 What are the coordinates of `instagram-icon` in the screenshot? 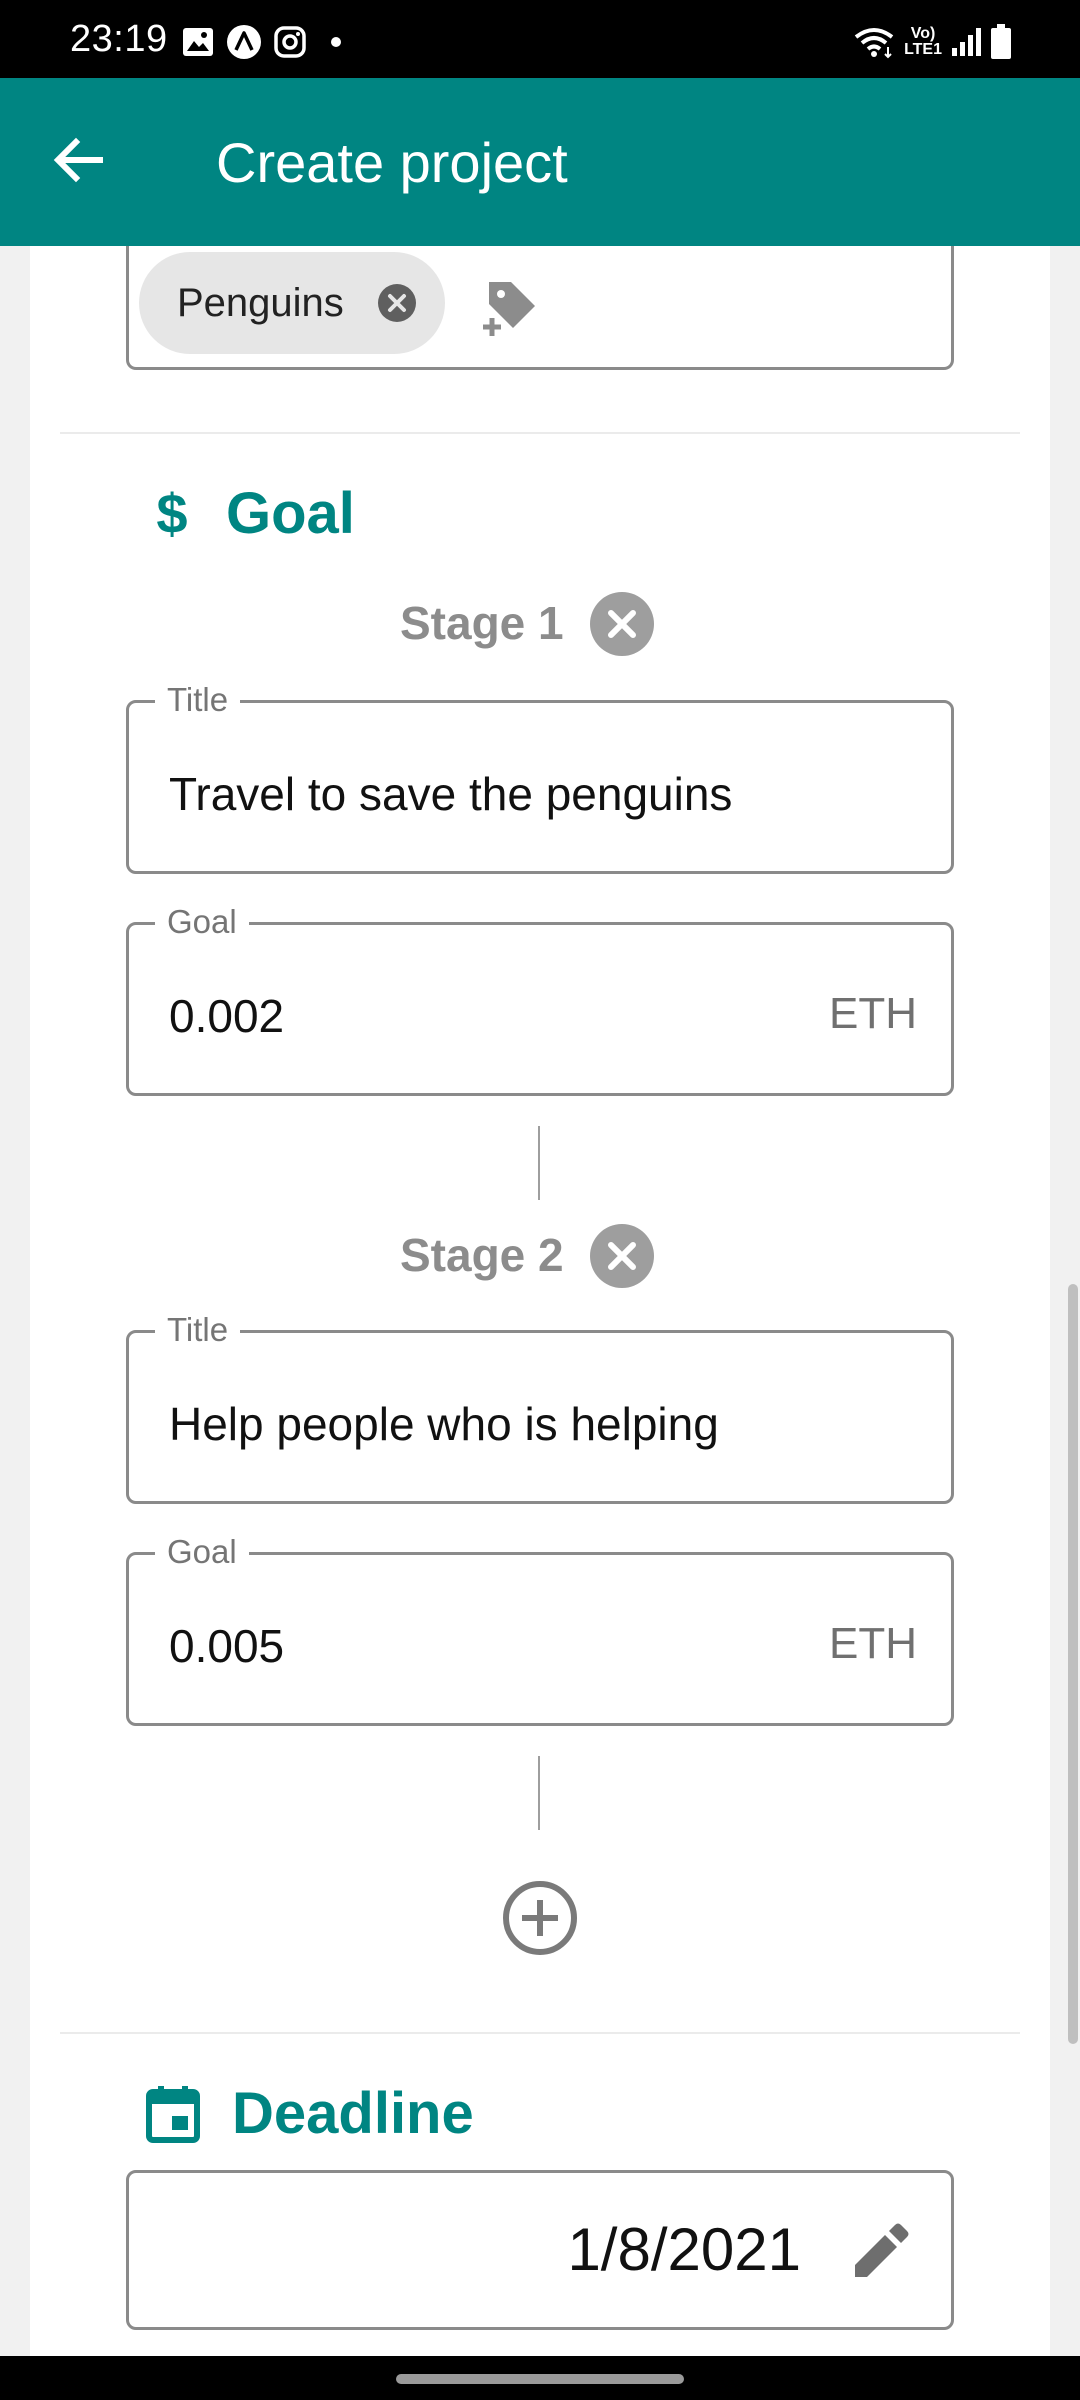 It's located at (290, 42).